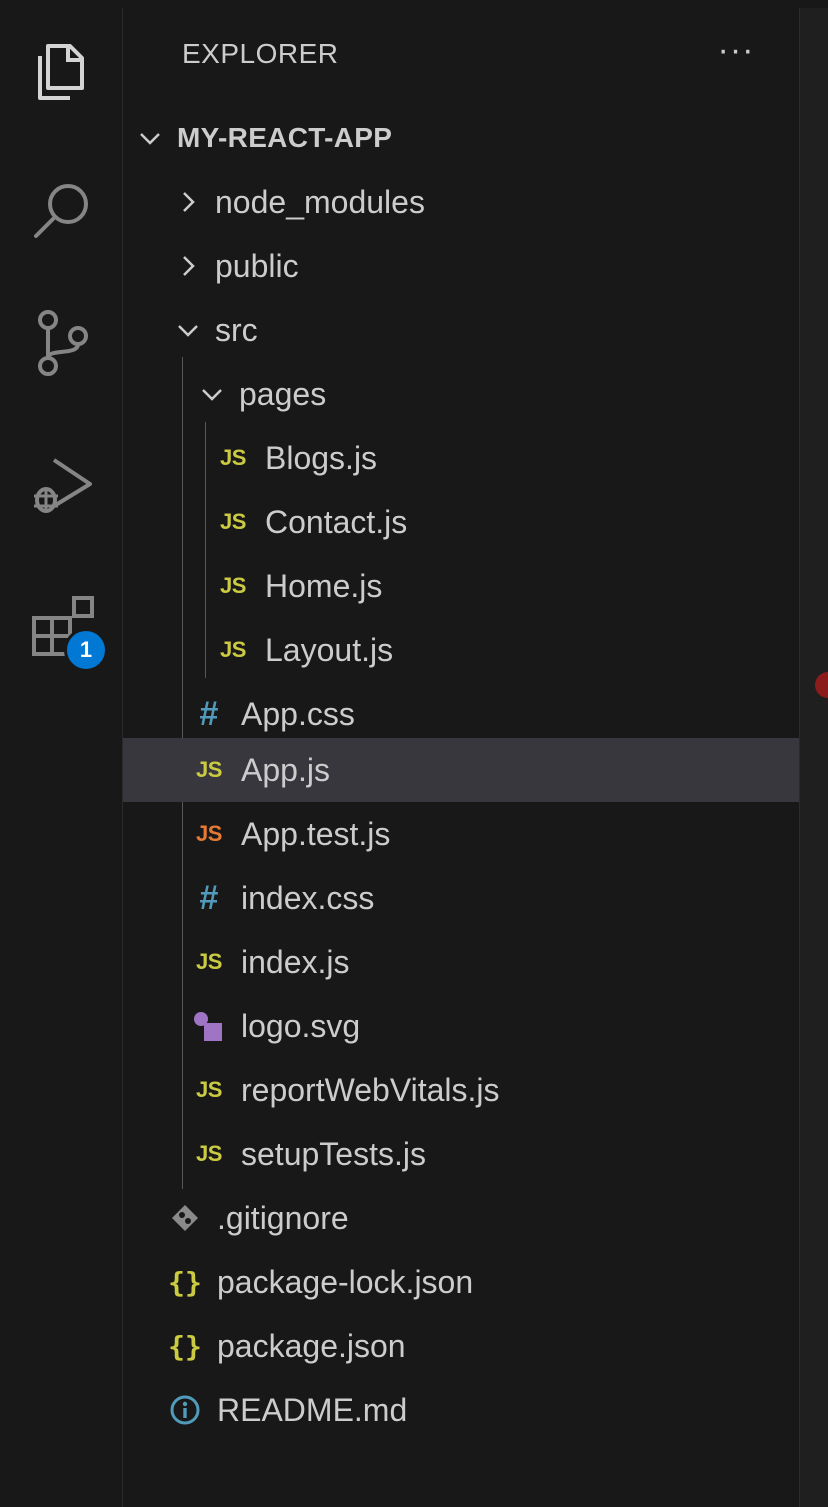  I want to click on extensions-badge: 1, so click(86, 650).